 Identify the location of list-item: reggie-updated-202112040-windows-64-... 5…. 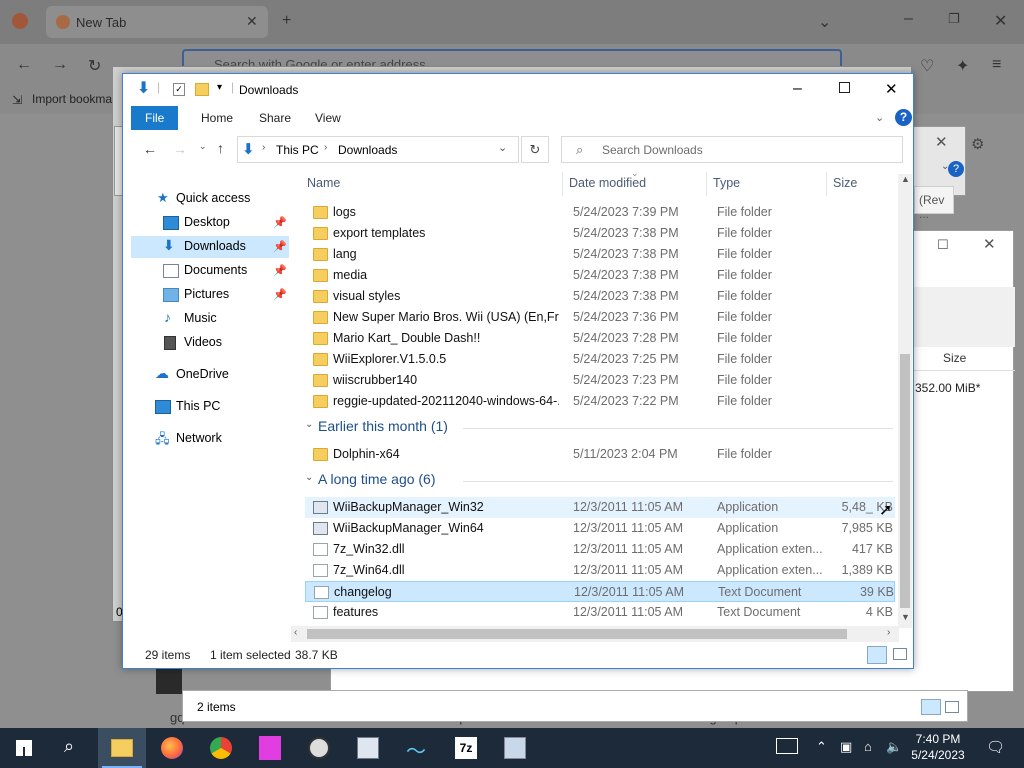
(600, 401).